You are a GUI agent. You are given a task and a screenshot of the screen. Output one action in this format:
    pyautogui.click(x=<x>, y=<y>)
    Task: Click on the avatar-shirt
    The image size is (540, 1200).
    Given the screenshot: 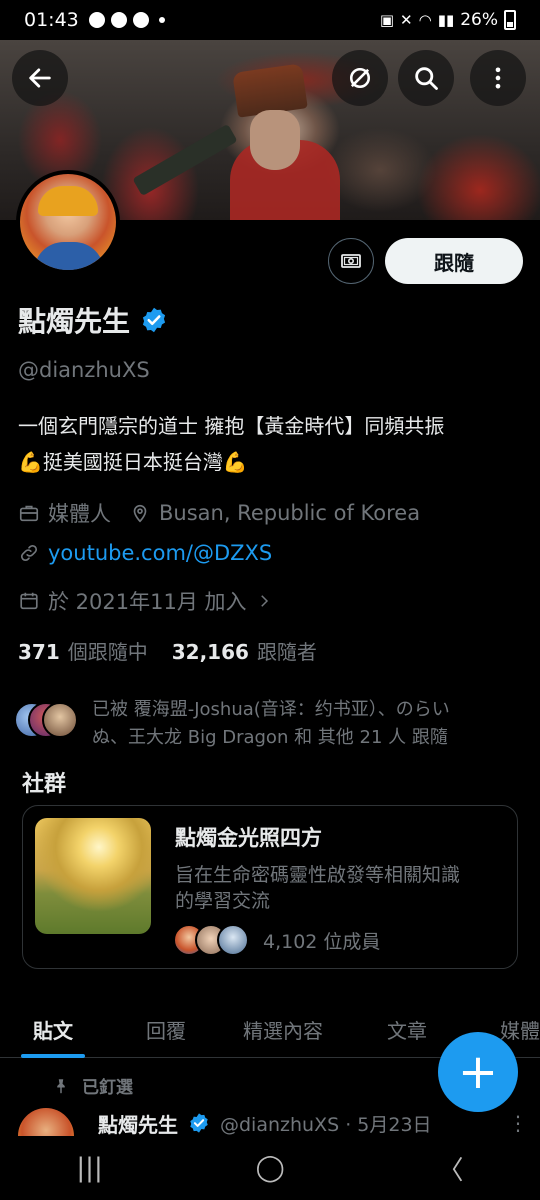 What is the action you would take?
    pyautogui.click(x=69, y=256)
    